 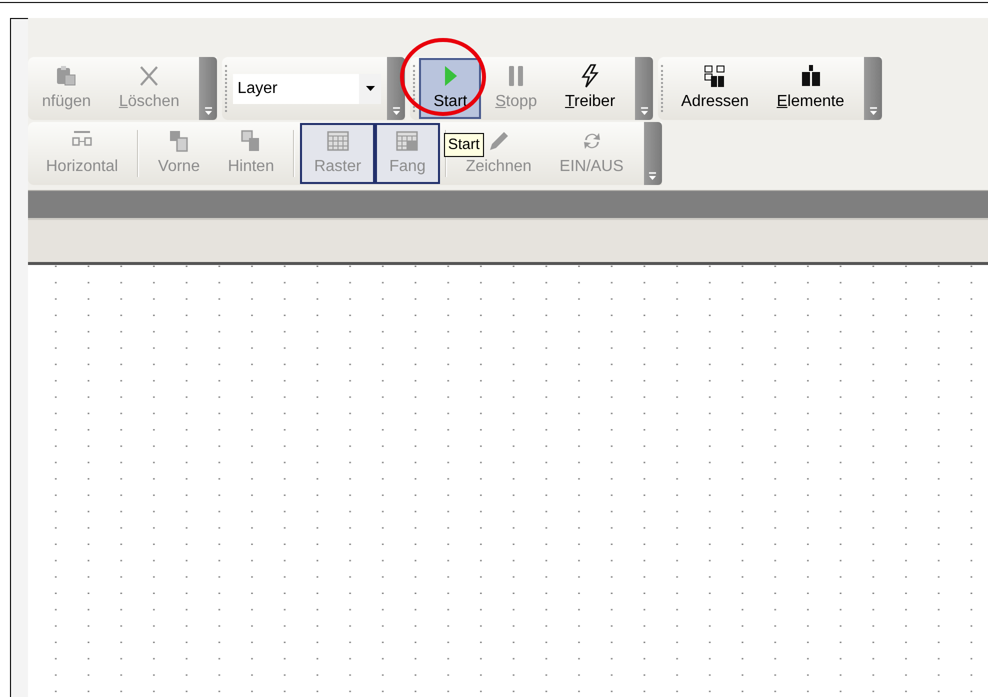 What do you see at coordinates (66, 76) in the screenshot?
I see `clipboard-icon` at bounding box center [66, 76].